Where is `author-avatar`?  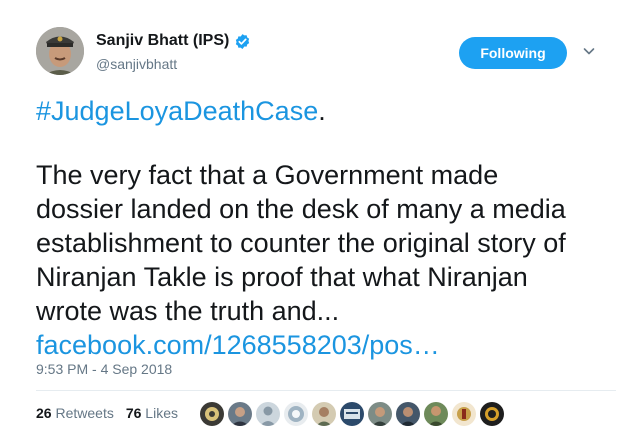 author-avatar is located at coordinates (60, 51).